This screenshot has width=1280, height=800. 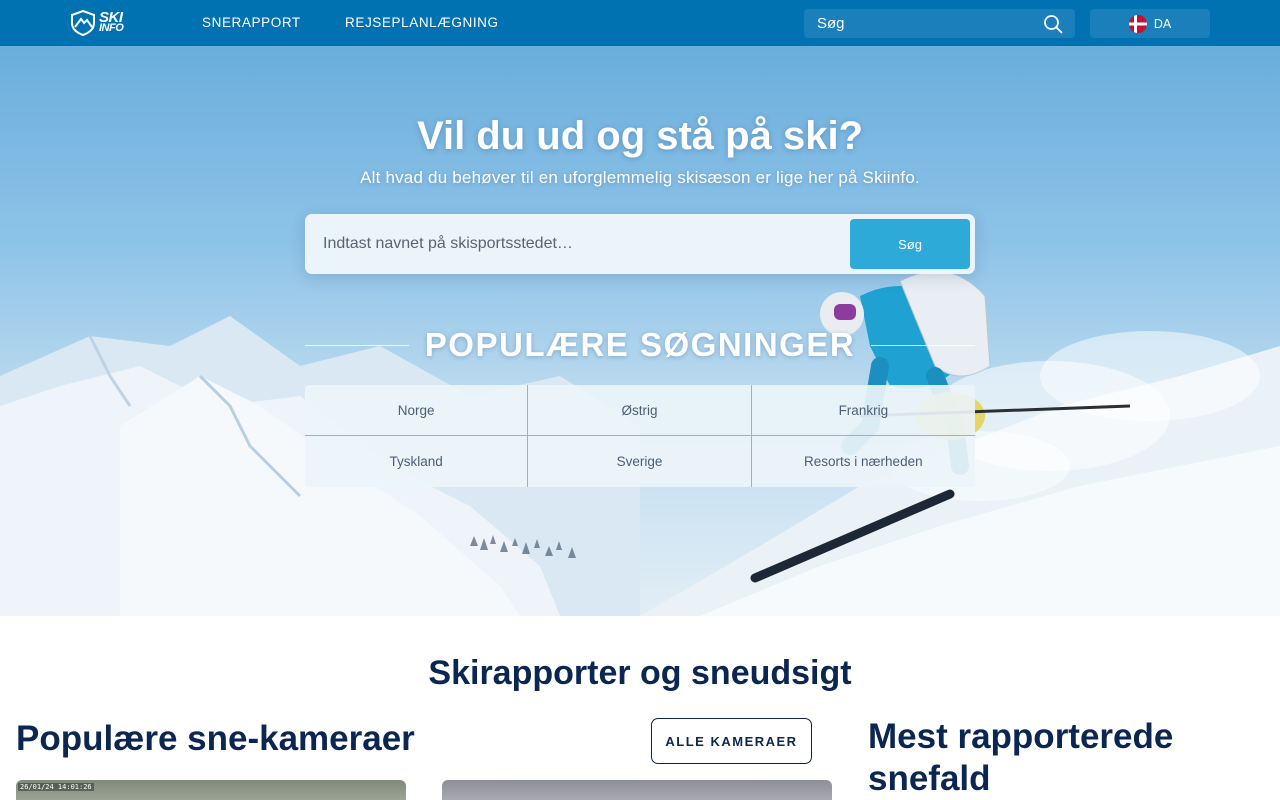 I want to click on header-search-box, so click(x=939, y=23).